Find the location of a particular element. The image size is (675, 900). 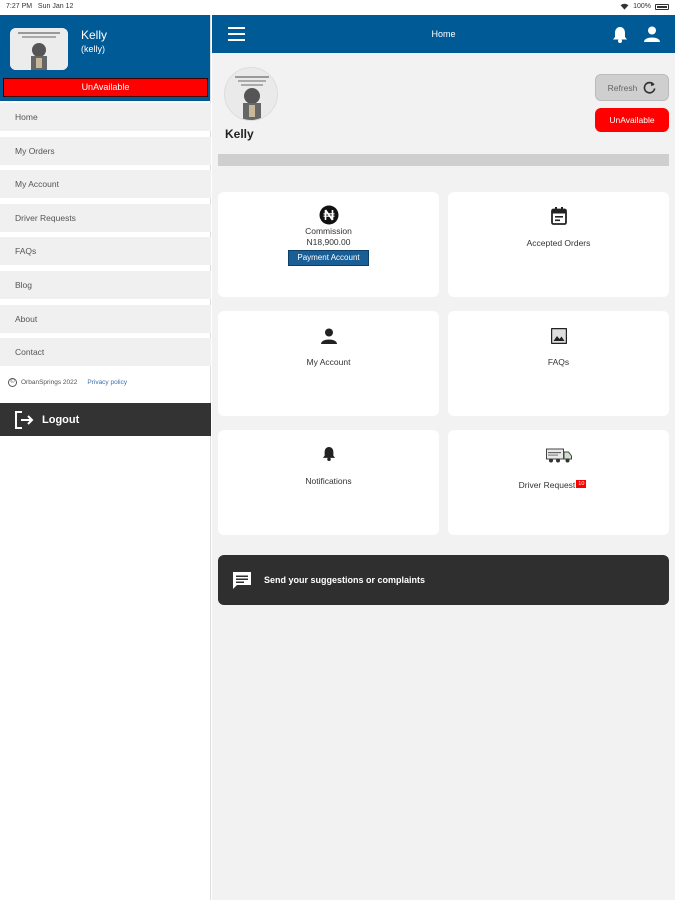

battery-percent: 100% is located at coordinates (642, 6).